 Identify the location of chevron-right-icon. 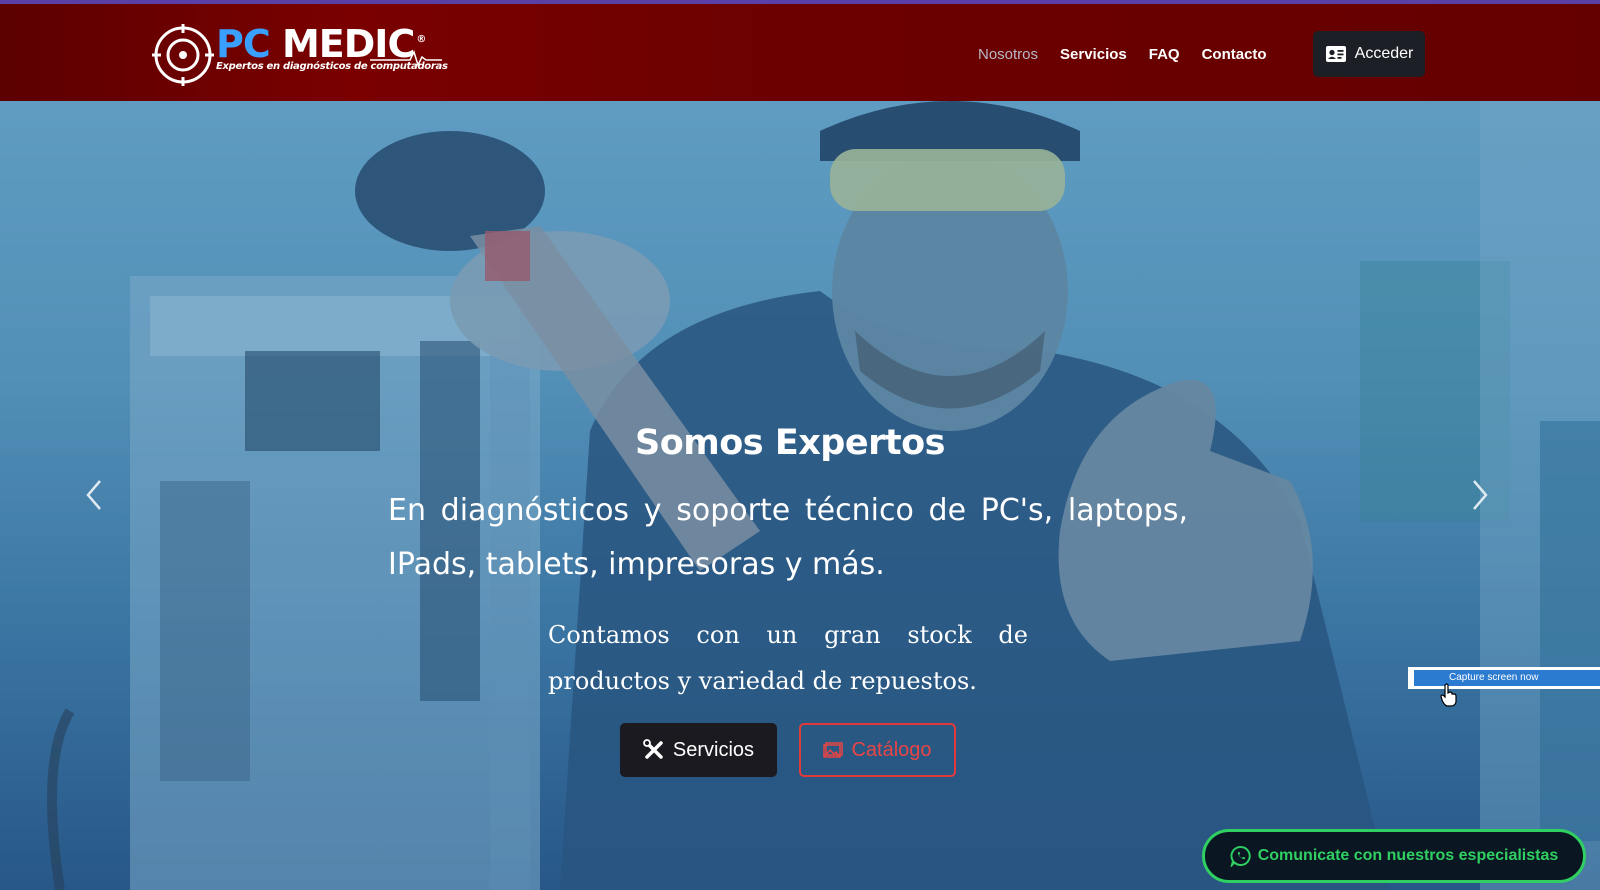
(1480, 495).